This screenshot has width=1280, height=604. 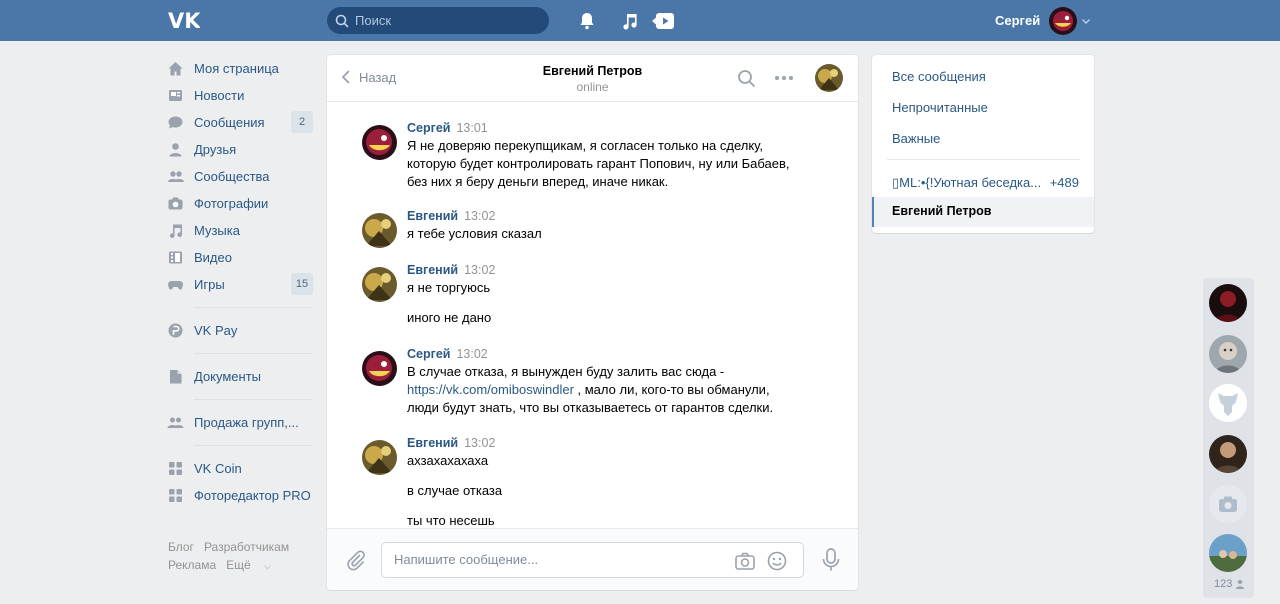 I want to click on paperclip-icon, so click(x=356, y=560).